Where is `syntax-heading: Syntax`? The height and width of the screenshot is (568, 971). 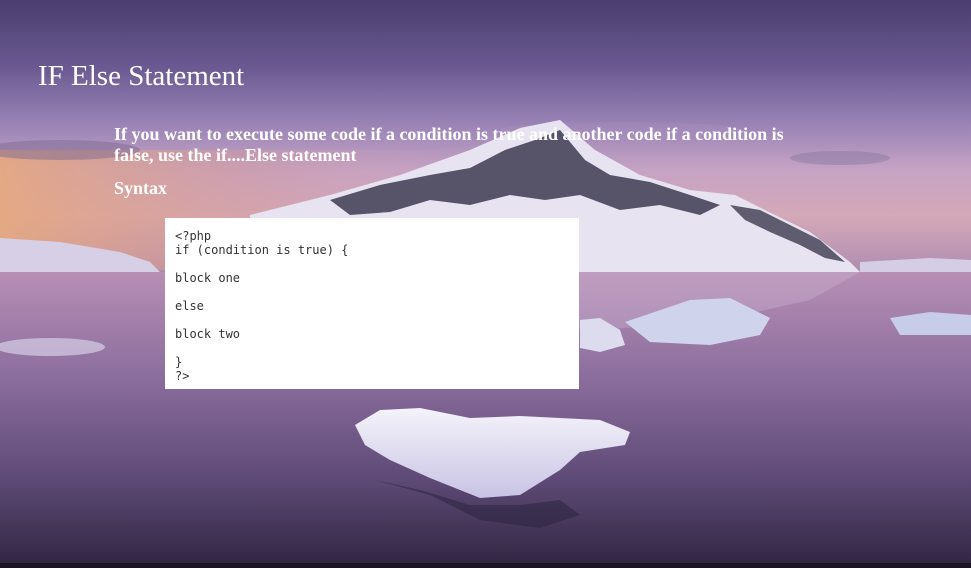
syntax-heading: Syntax is located at coordinates (141, 188).